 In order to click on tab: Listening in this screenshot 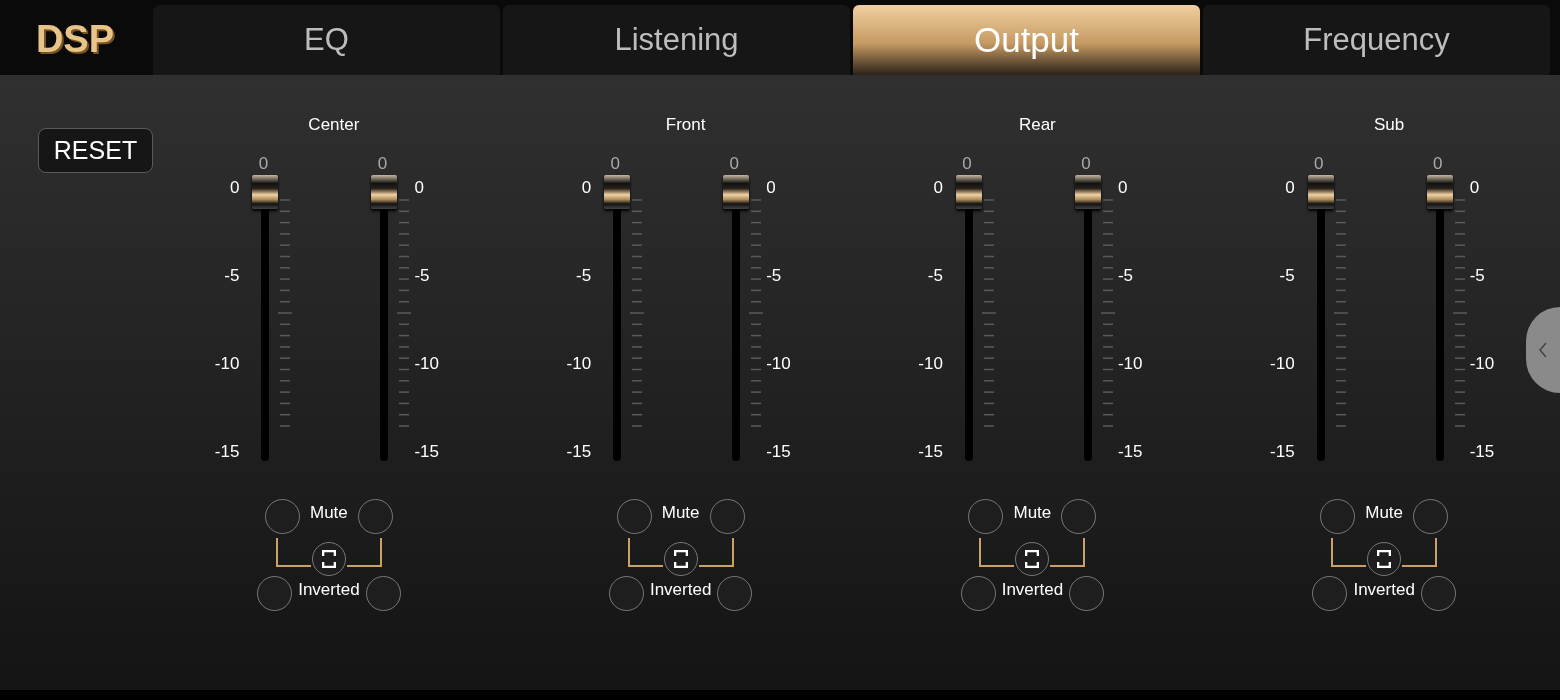, I will do `click(676, 40)`.